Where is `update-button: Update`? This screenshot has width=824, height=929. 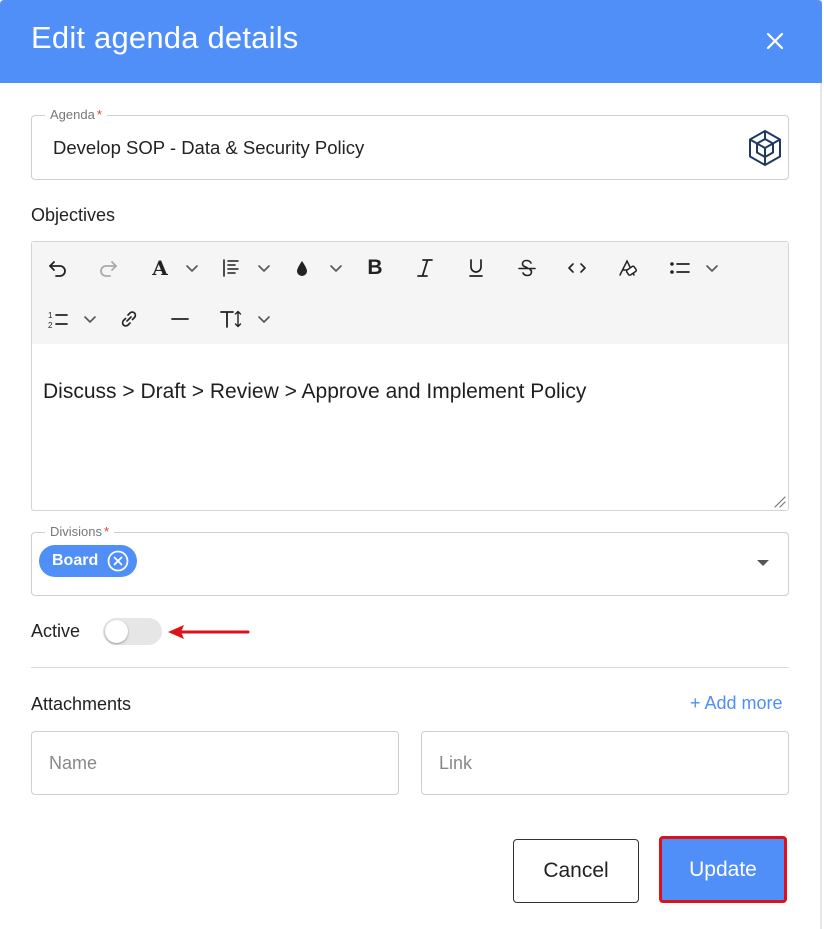 update-button: Update is located at coordinates (723, 869).